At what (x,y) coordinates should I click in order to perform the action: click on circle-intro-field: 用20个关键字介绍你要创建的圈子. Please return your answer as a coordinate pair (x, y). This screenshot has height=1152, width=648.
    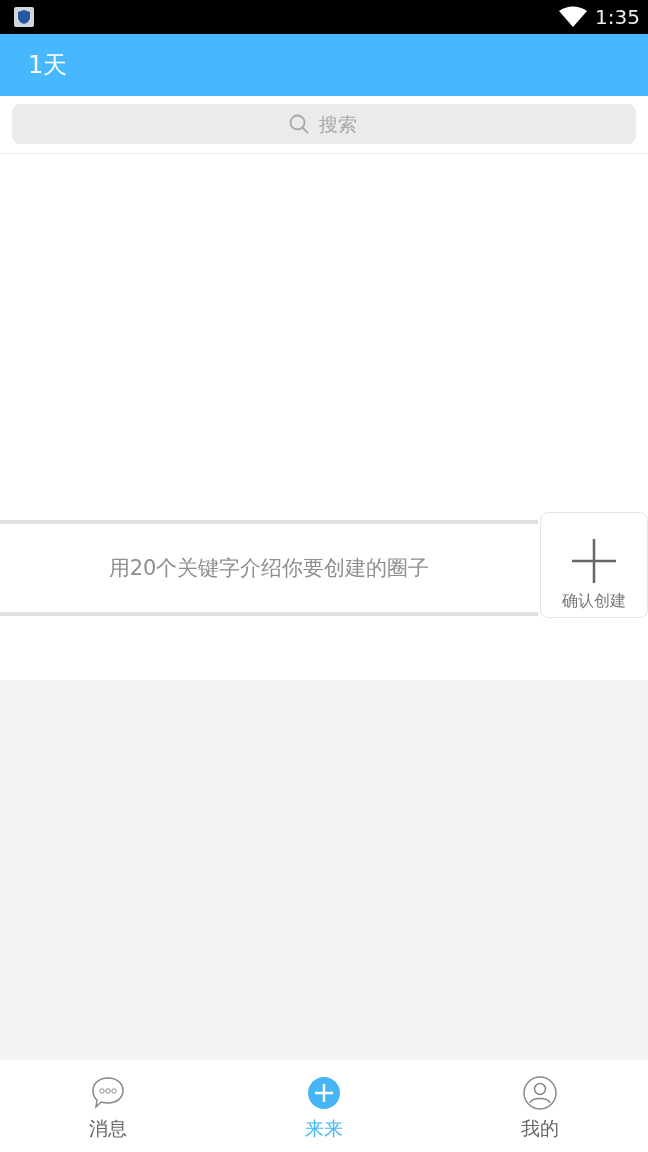
    Looking at the image, I should click on (269, 568).